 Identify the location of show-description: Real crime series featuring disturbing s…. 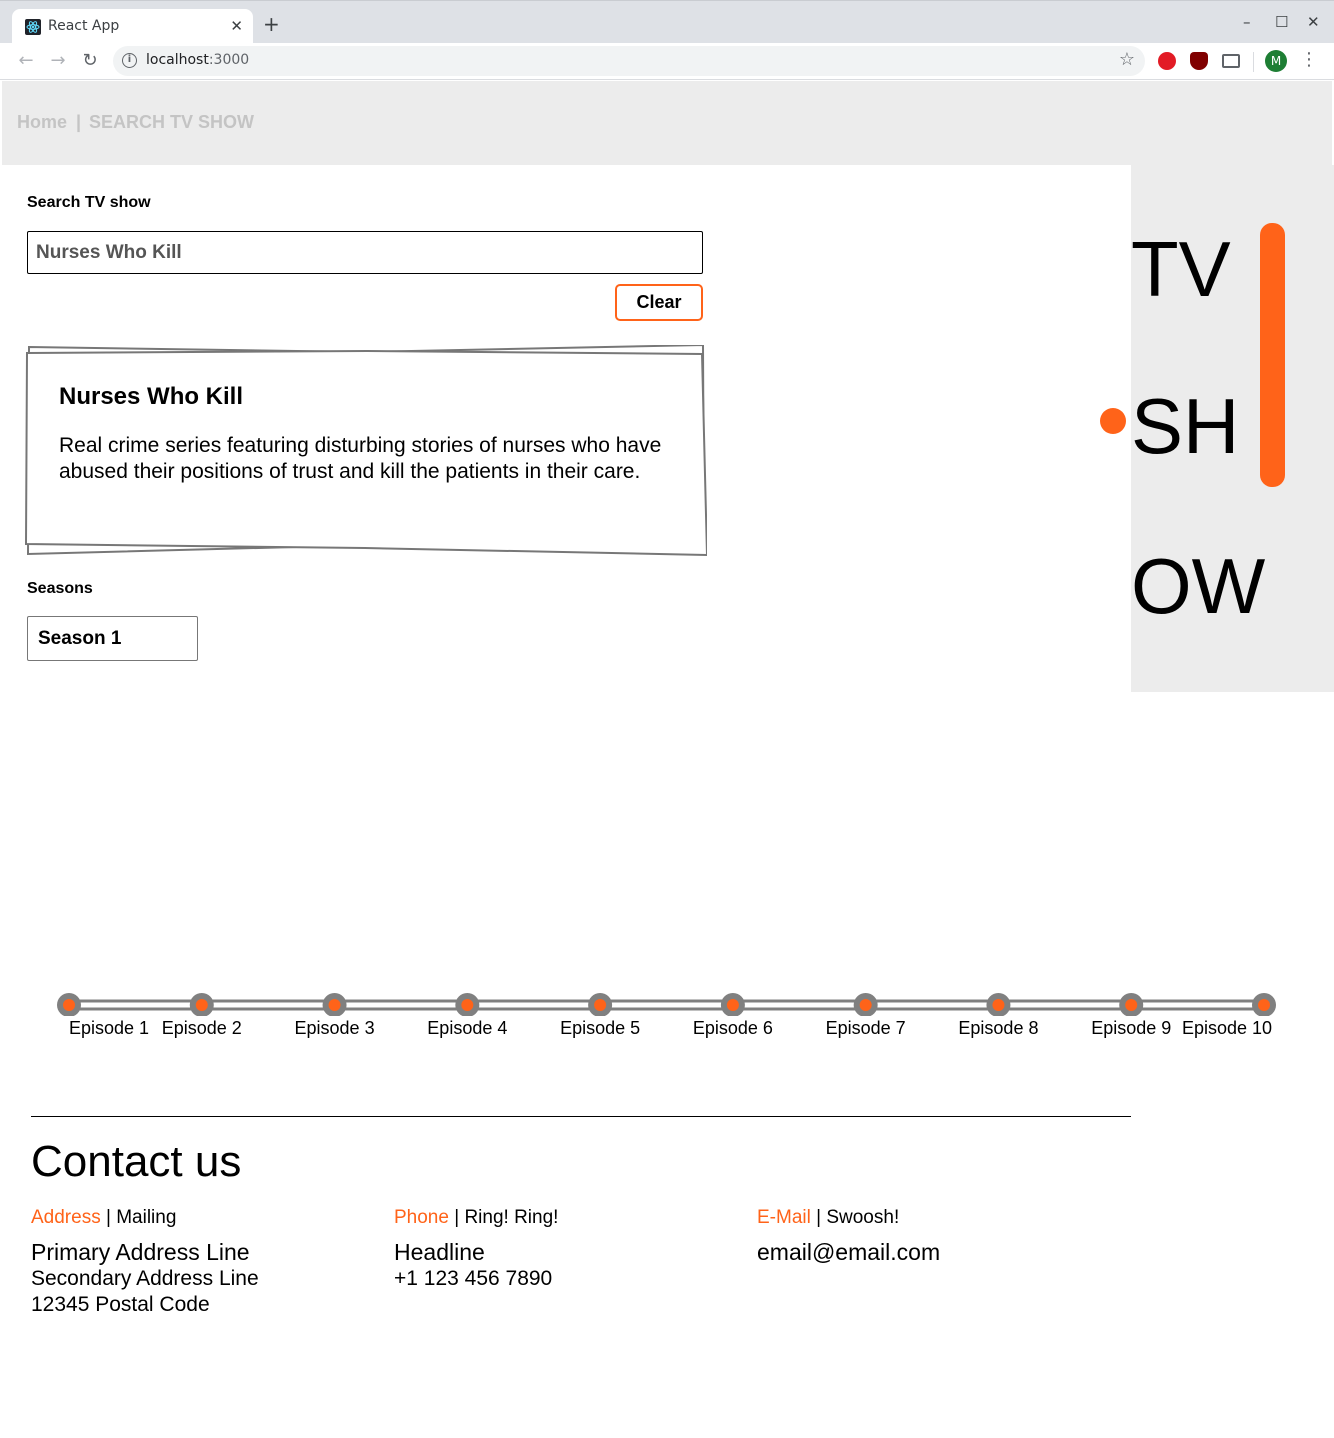
(360, 458).